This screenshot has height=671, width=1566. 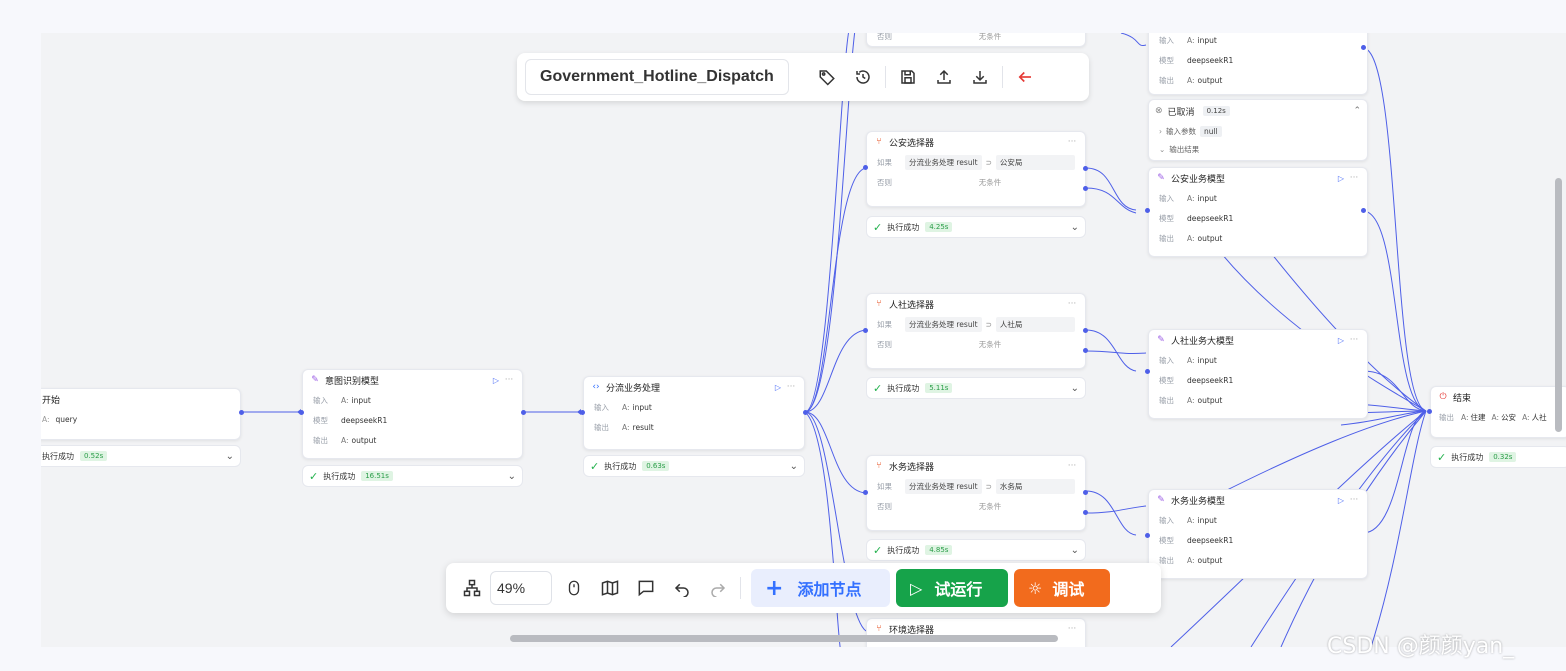 I want to click on horizontal-scrollbar, so click(x=784, y=638).